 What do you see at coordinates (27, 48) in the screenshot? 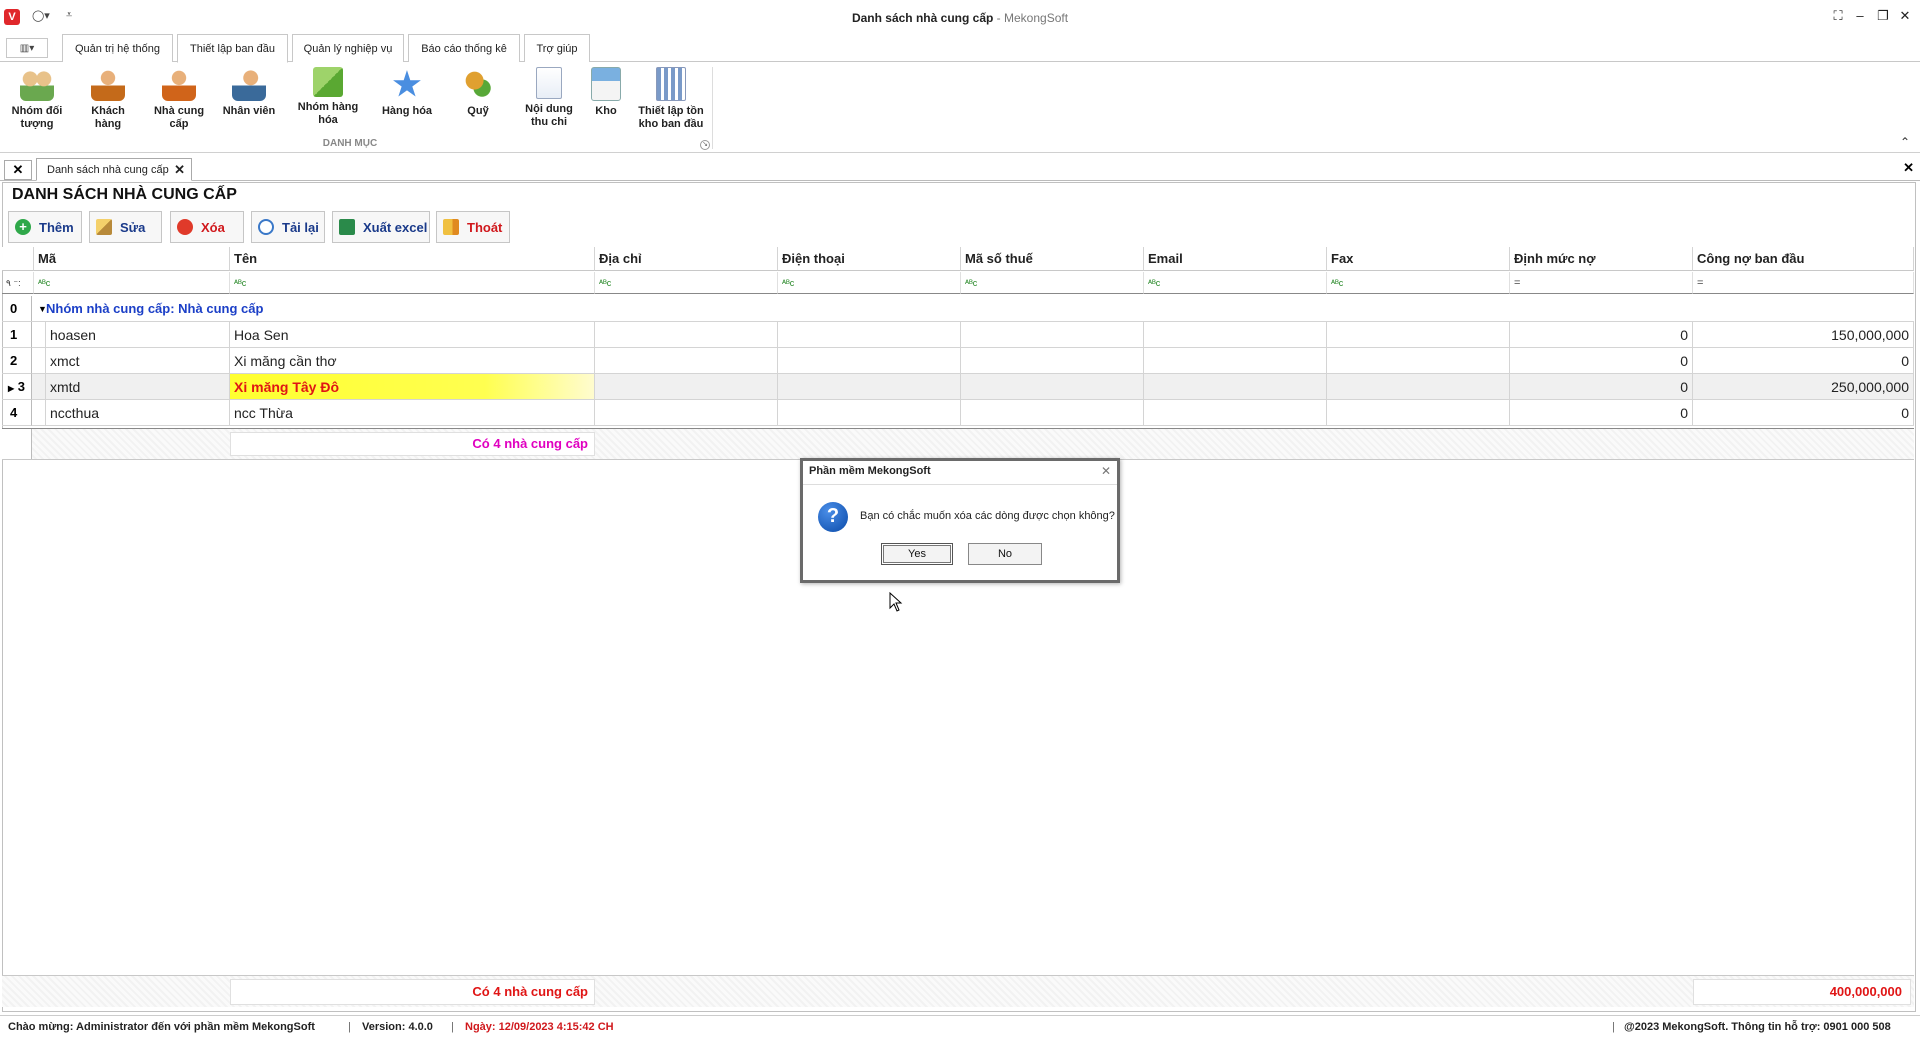
I see `app-menu-button: ▥▾` at bounding box center [27, 48].